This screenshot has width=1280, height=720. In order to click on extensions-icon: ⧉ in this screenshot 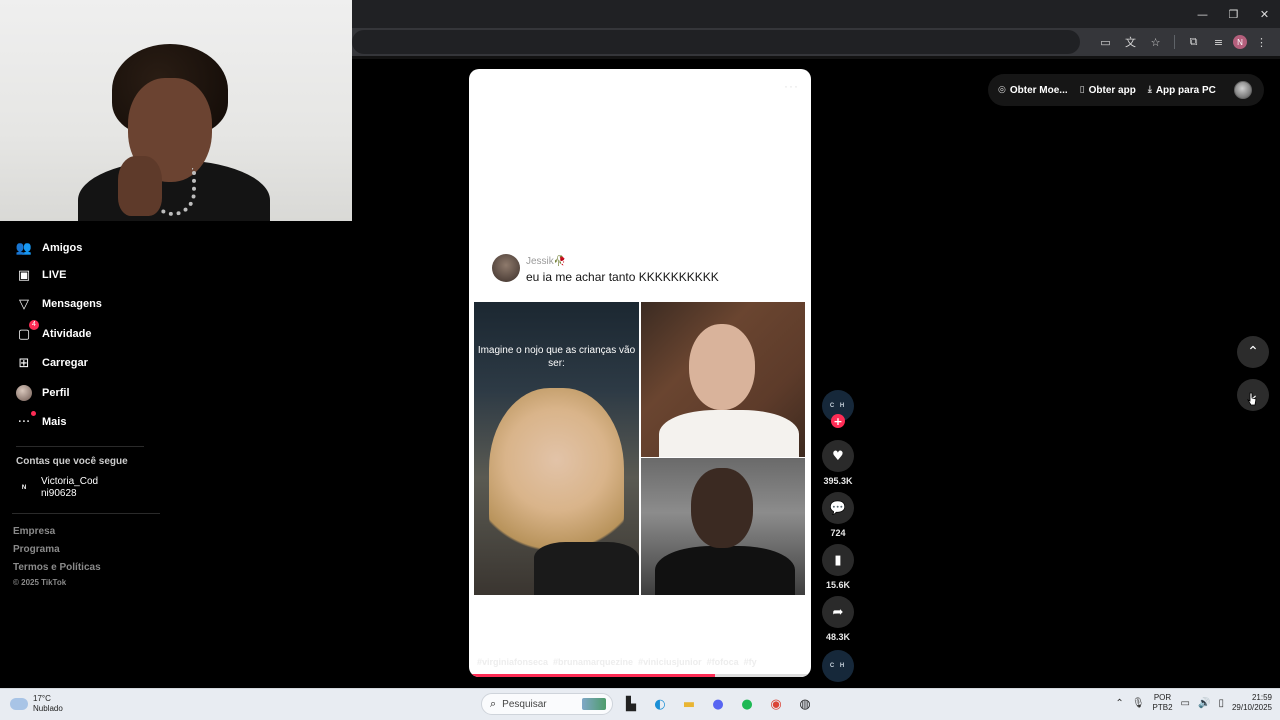, I will do `click(1193, 42)`.